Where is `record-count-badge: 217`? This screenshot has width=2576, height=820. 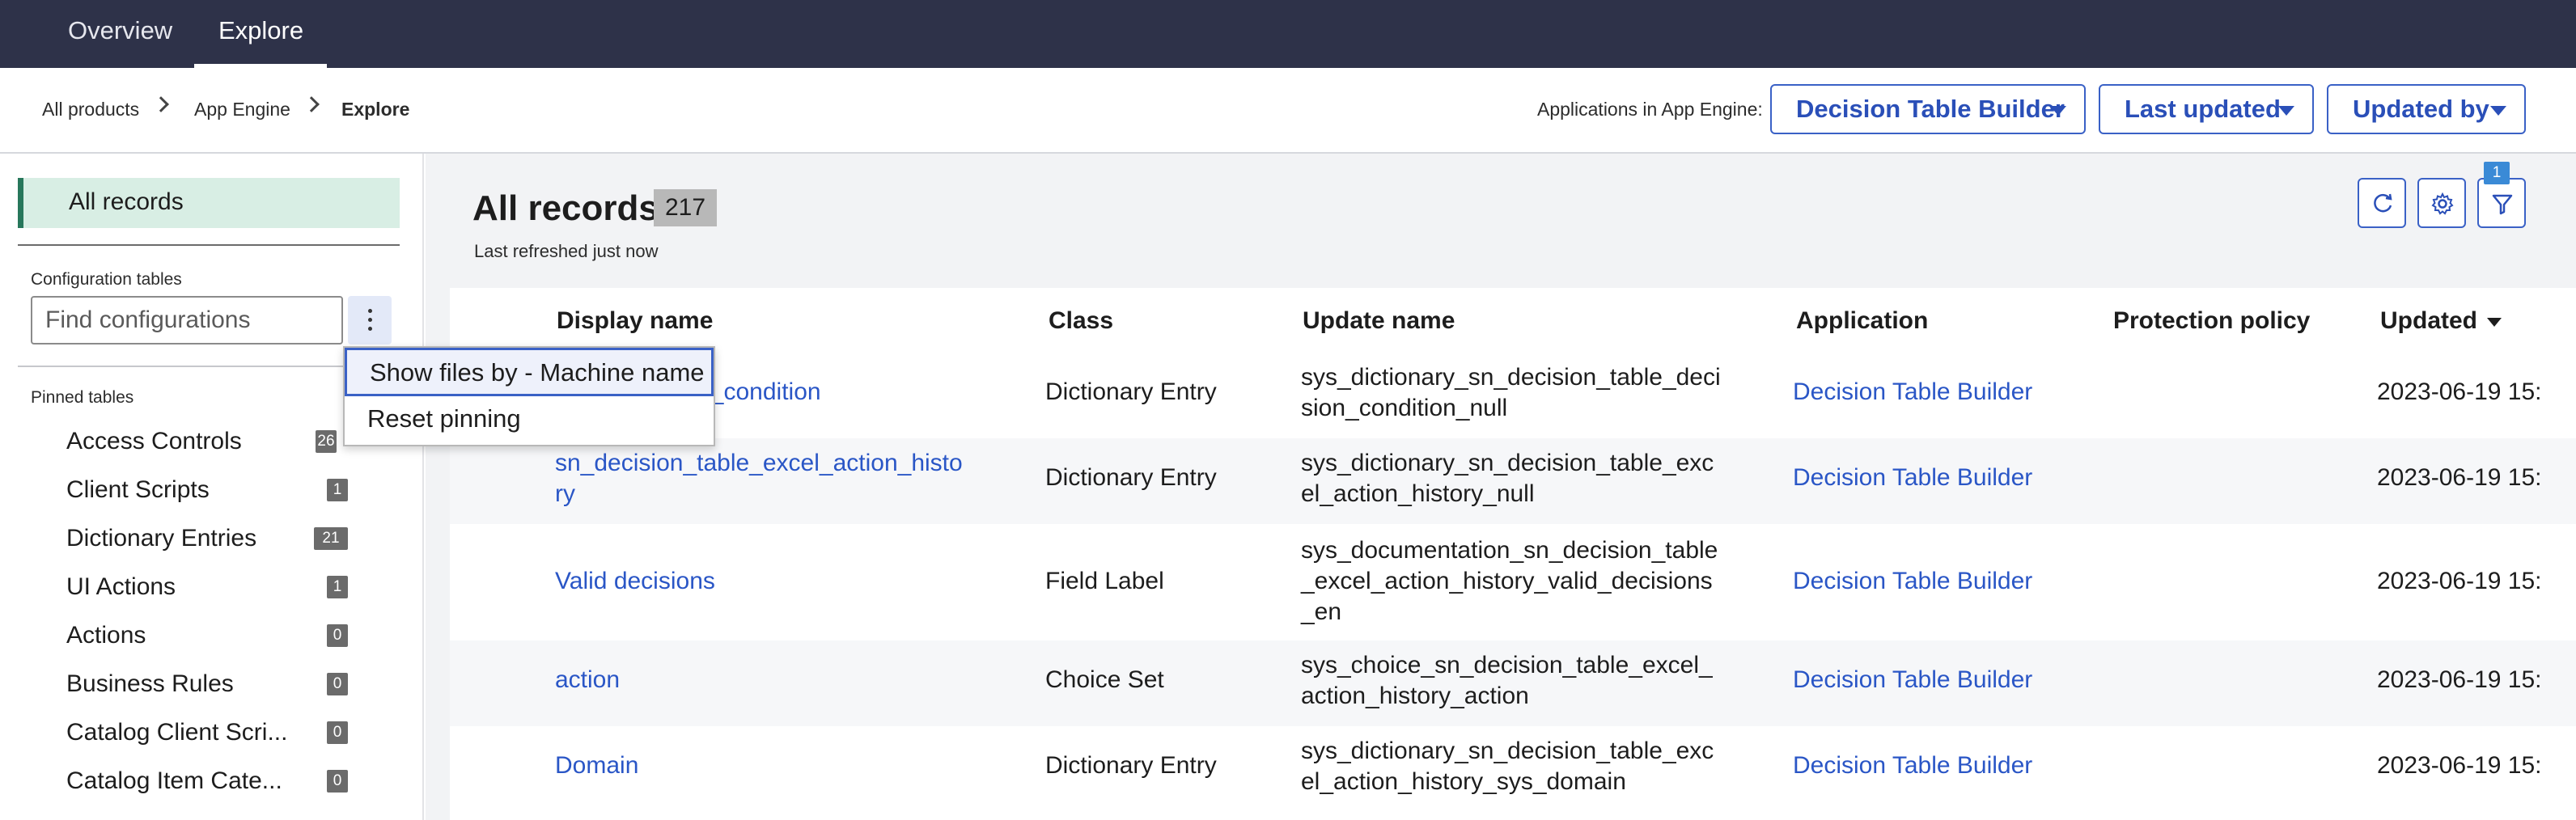
record-count-badge: 217 is located at coordinates (686, 207).